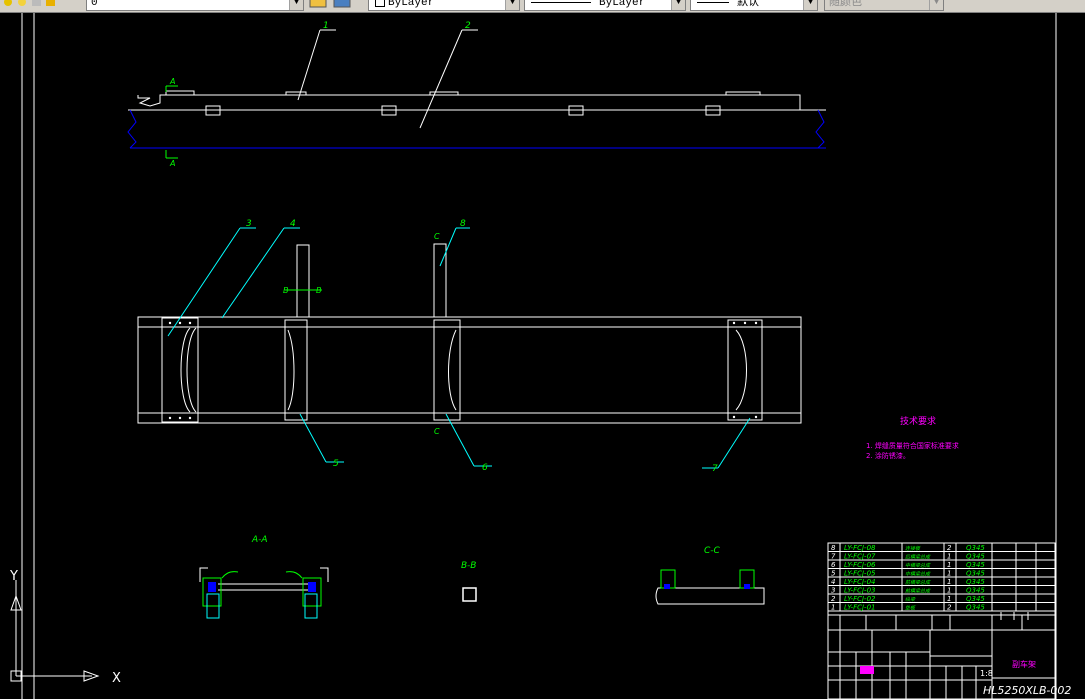 The height and width of the screenshot is (699, 1085). Describe the element at coordinates (941, 599) in the screenshot. I see `bom-row: 2 LY-FCJ-02 纵梁 1 Q345` at that location.